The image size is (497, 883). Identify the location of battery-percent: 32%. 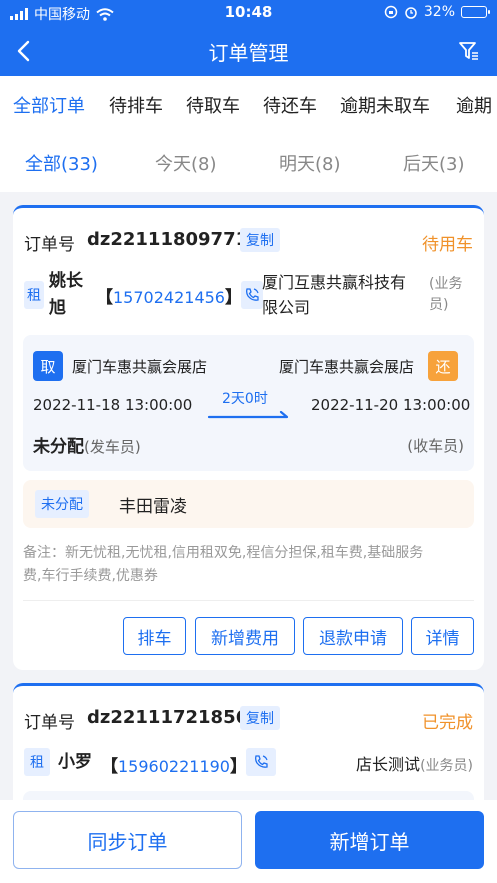
(439, 12).